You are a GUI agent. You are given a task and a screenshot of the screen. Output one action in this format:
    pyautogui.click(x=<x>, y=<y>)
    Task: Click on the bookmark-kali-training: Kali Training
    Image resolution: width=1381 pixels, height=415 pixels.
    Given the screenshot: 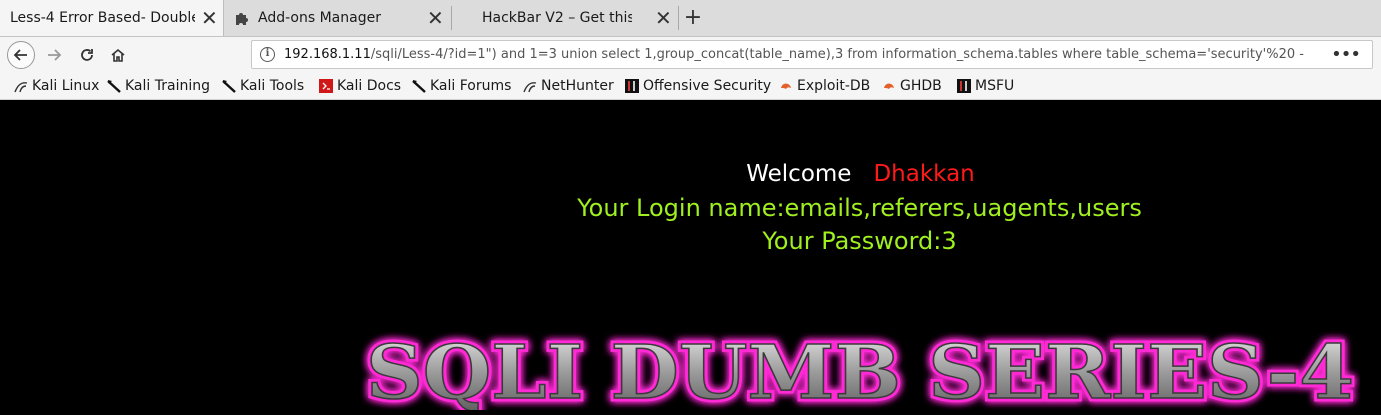 What is the action you would take?
    pyautogui.click(x=158, y=86)
    